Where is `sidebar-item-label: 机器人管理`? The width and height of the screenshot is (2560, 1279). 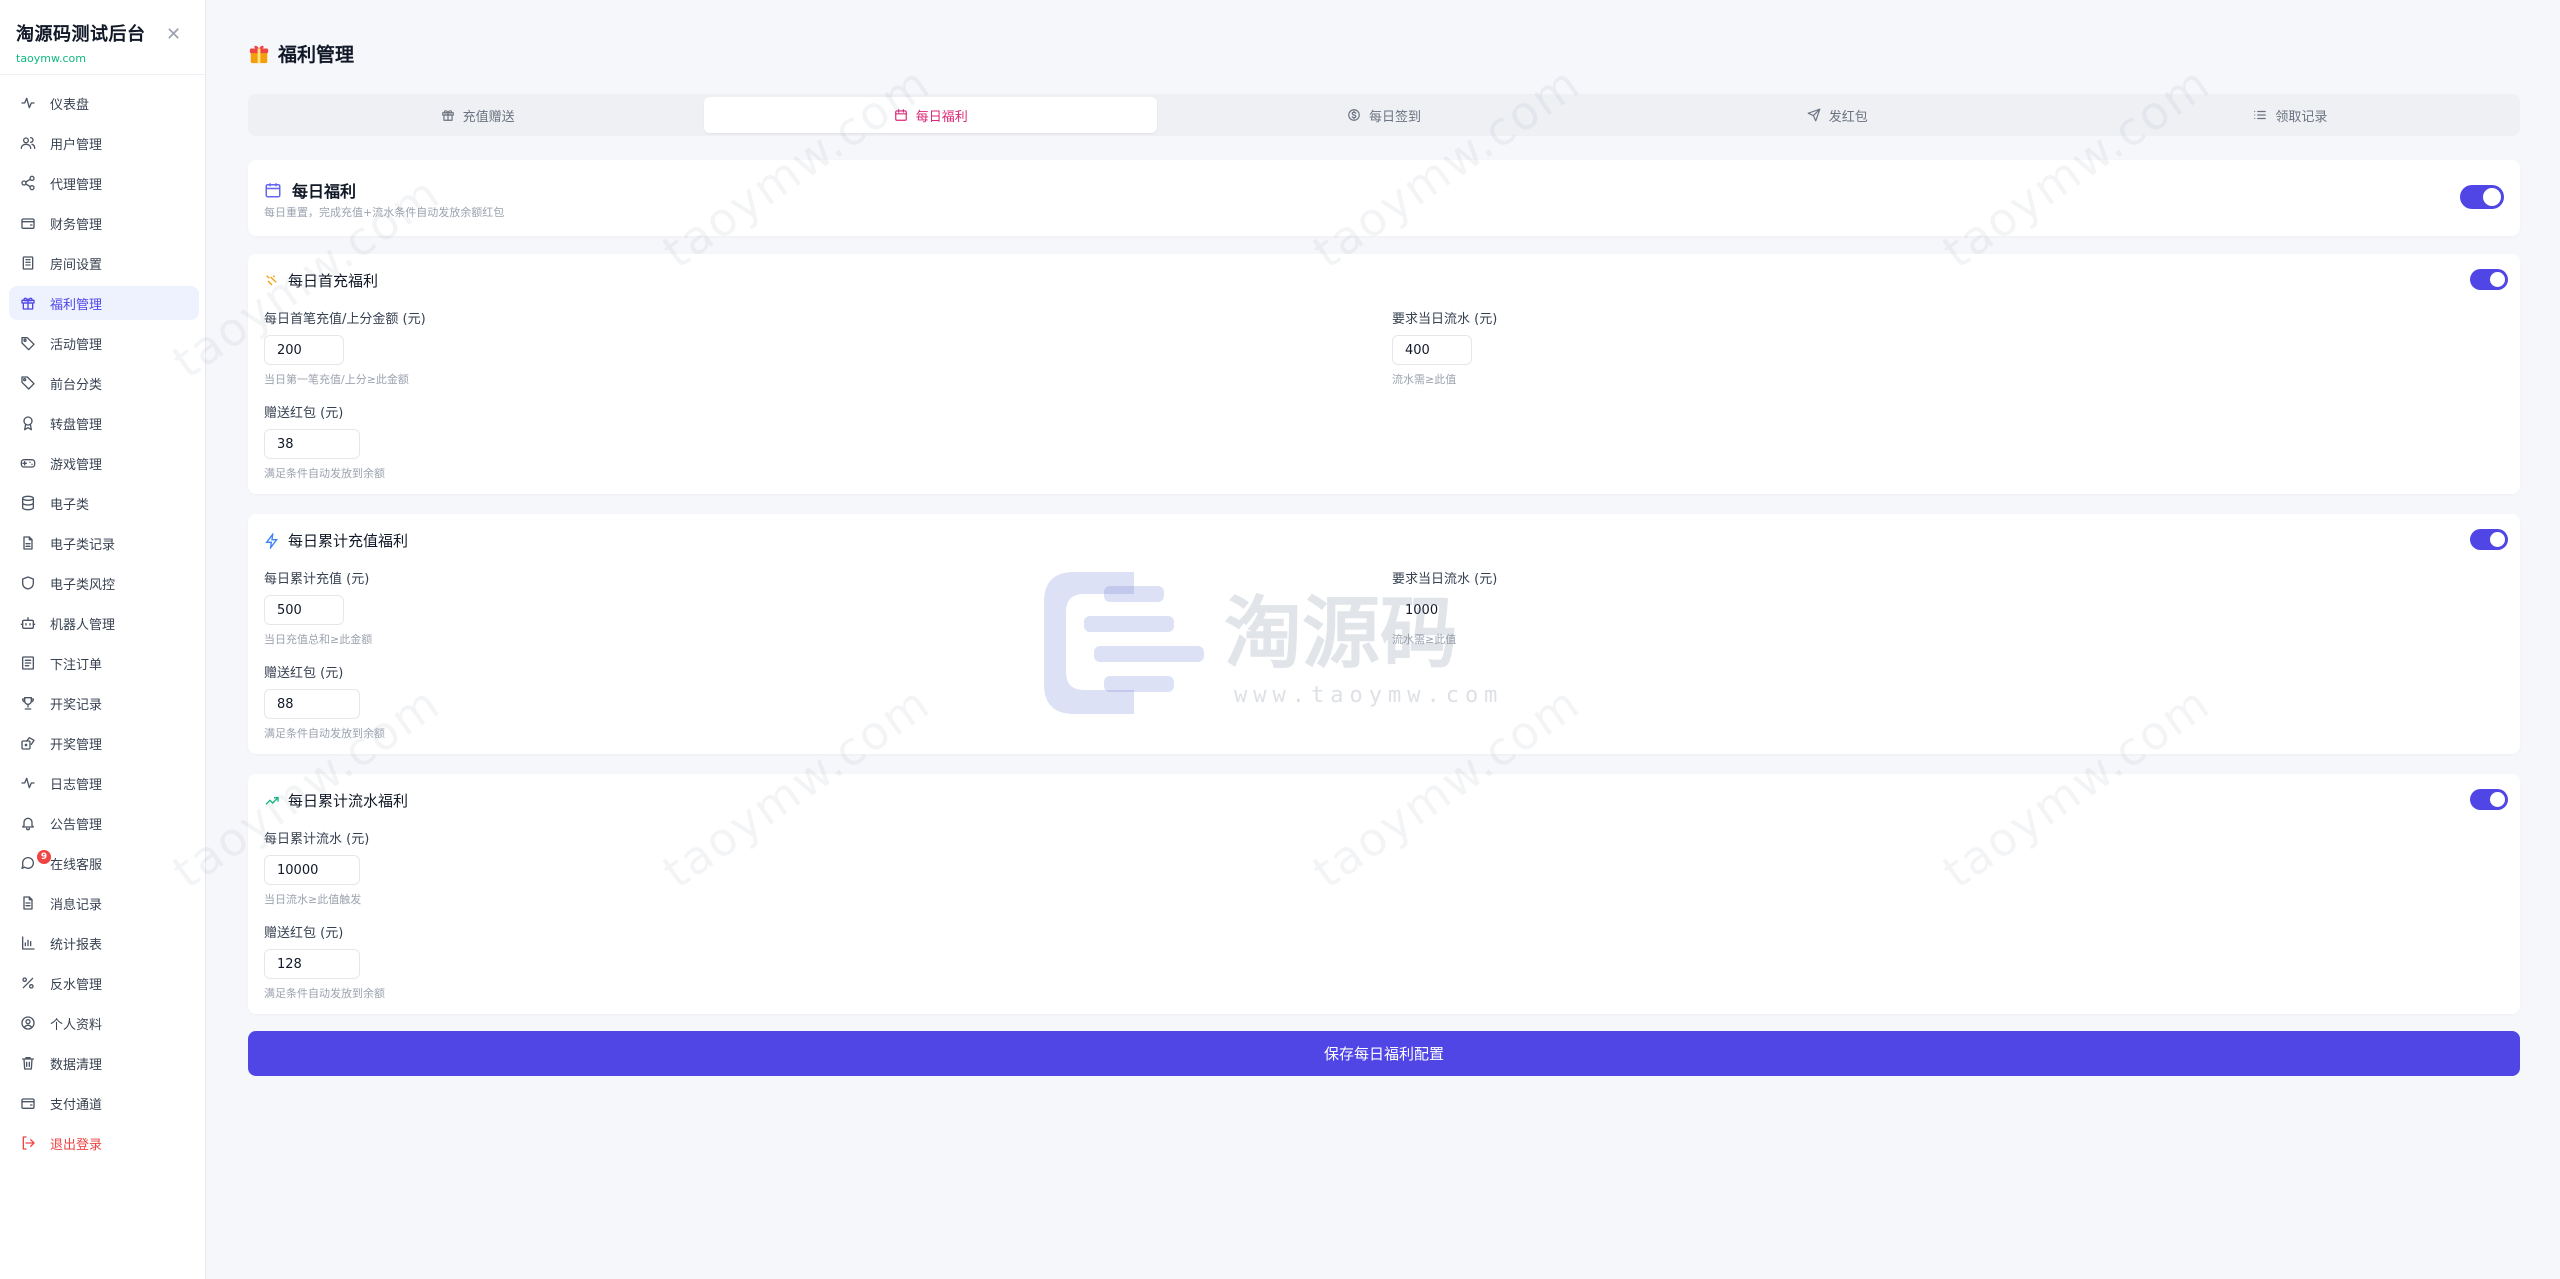
sidebar-item-label: 机器人管理 is located at coordinates (83, 625).